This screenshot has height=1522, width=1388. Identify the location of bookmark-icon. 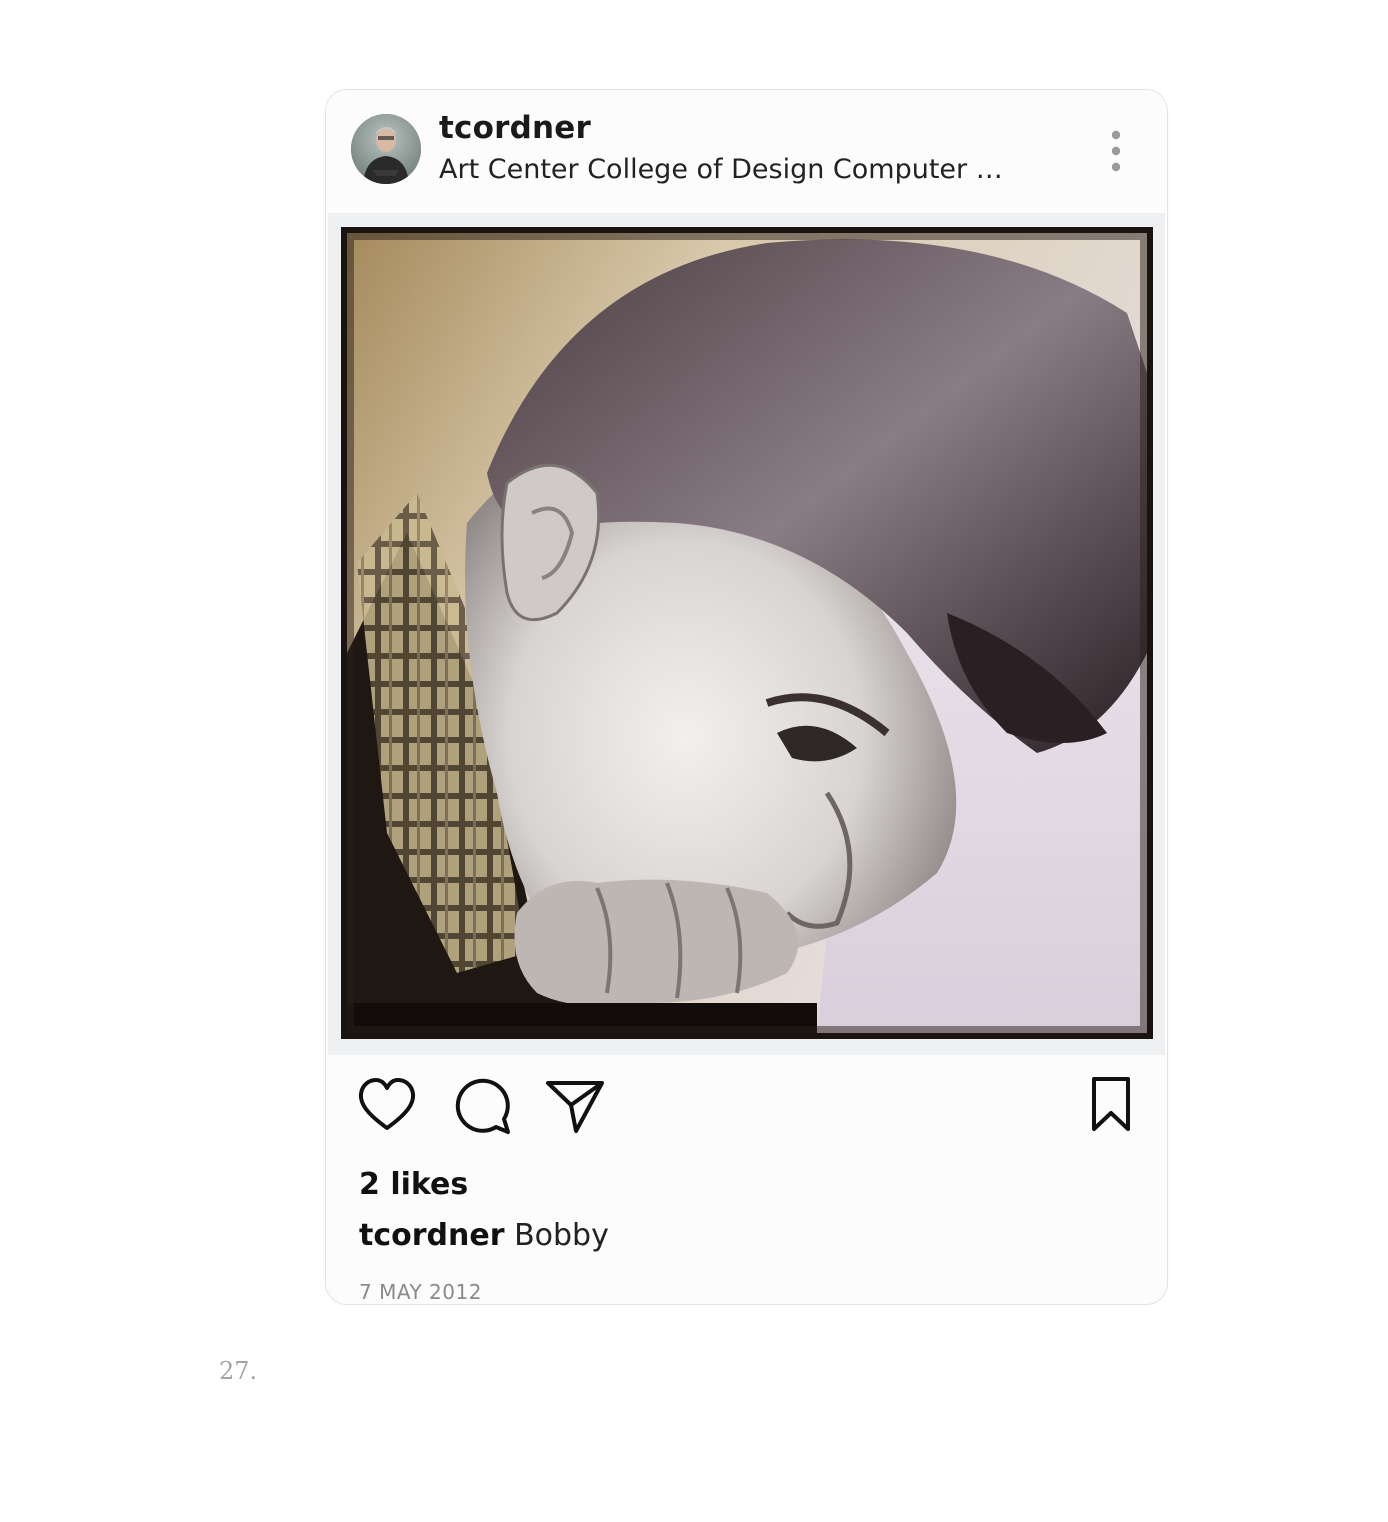
(1111, 1104).